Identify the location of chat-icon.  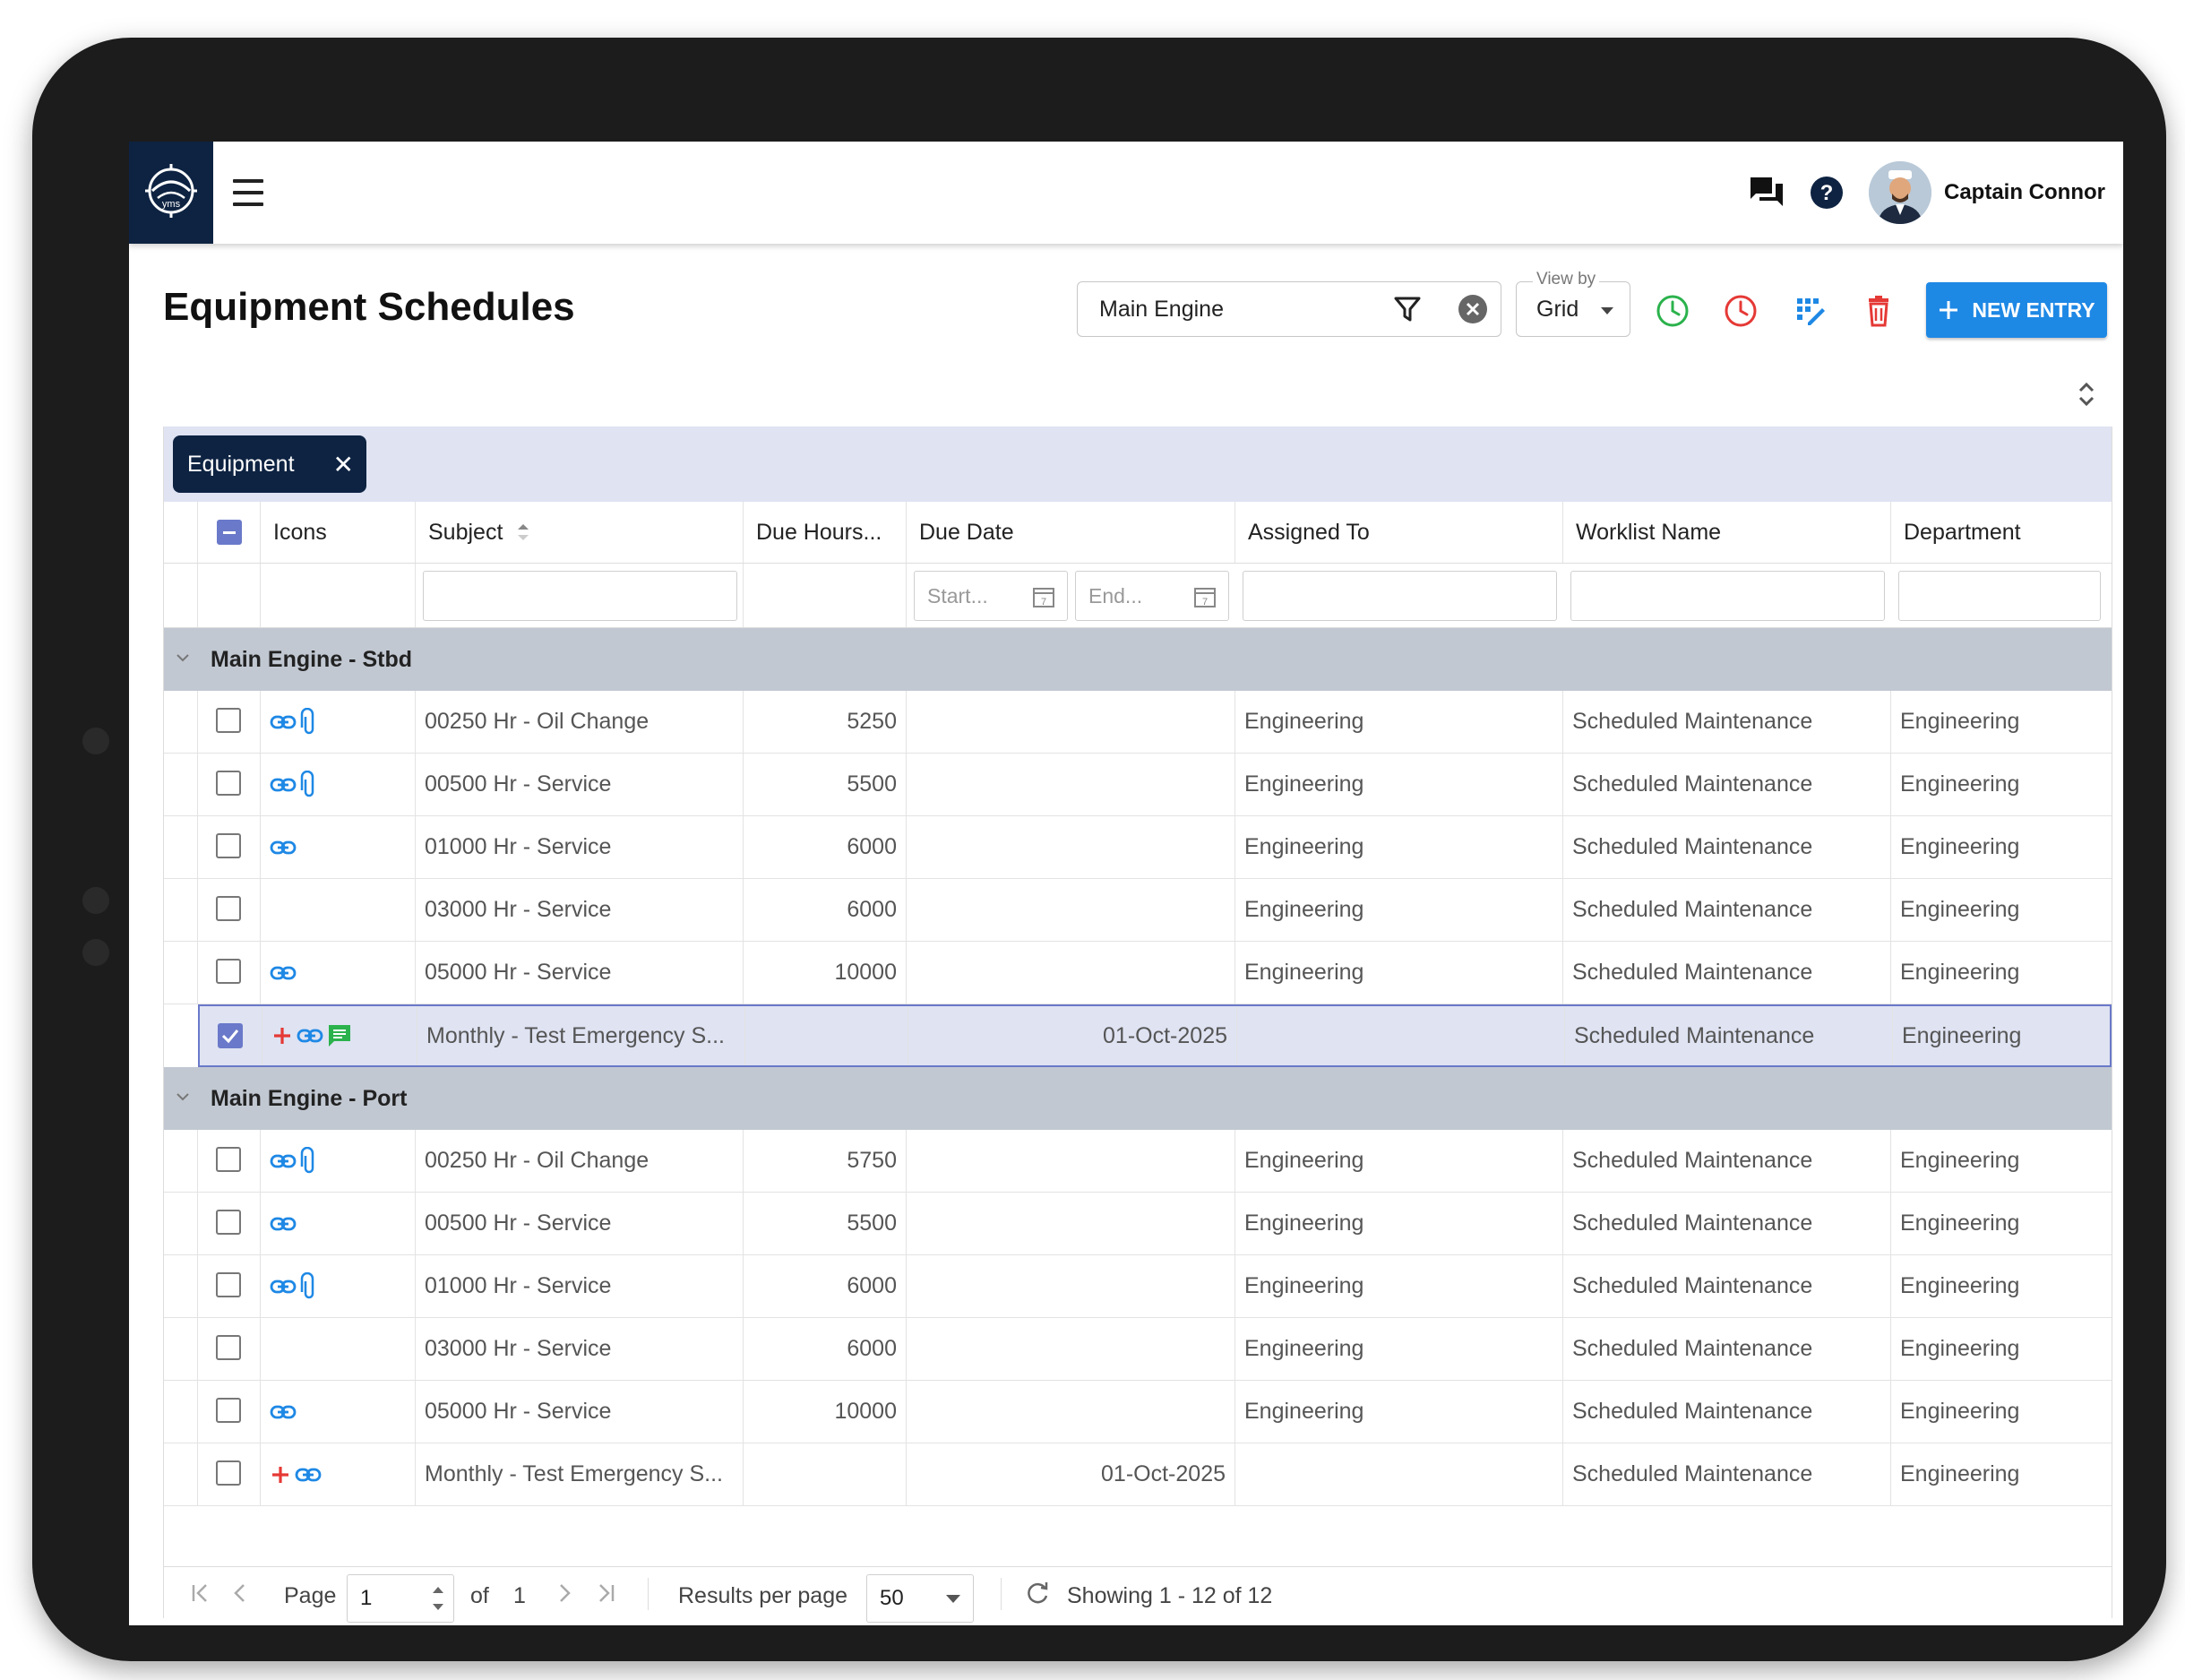
(1767, 193).